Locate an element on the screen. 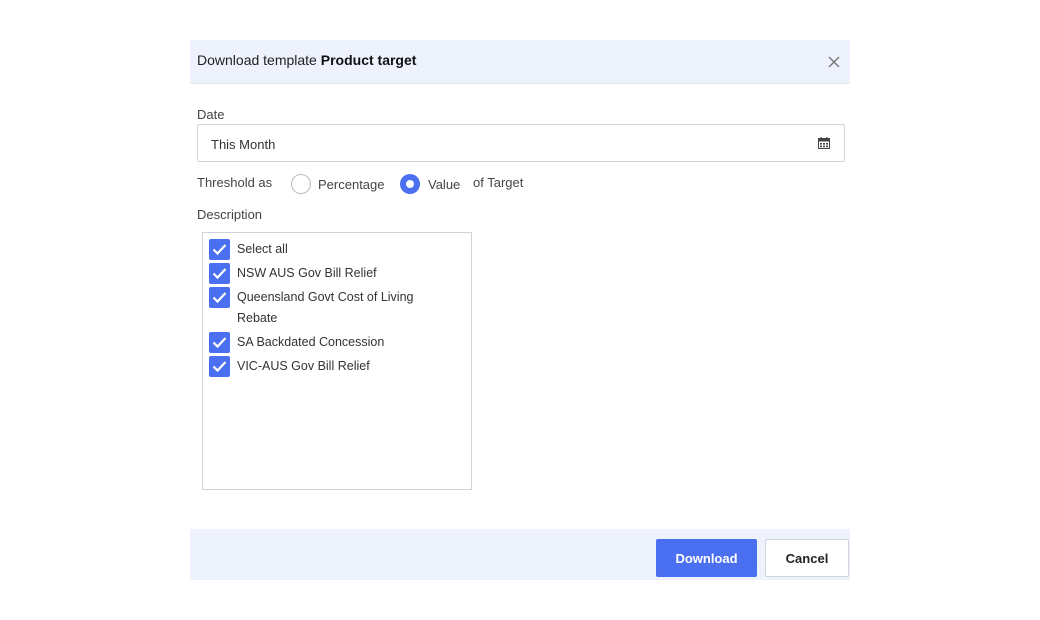 The height and width of the screenshot is (620, 1040). checkbox-select-all is located at coordinates (219, 249).